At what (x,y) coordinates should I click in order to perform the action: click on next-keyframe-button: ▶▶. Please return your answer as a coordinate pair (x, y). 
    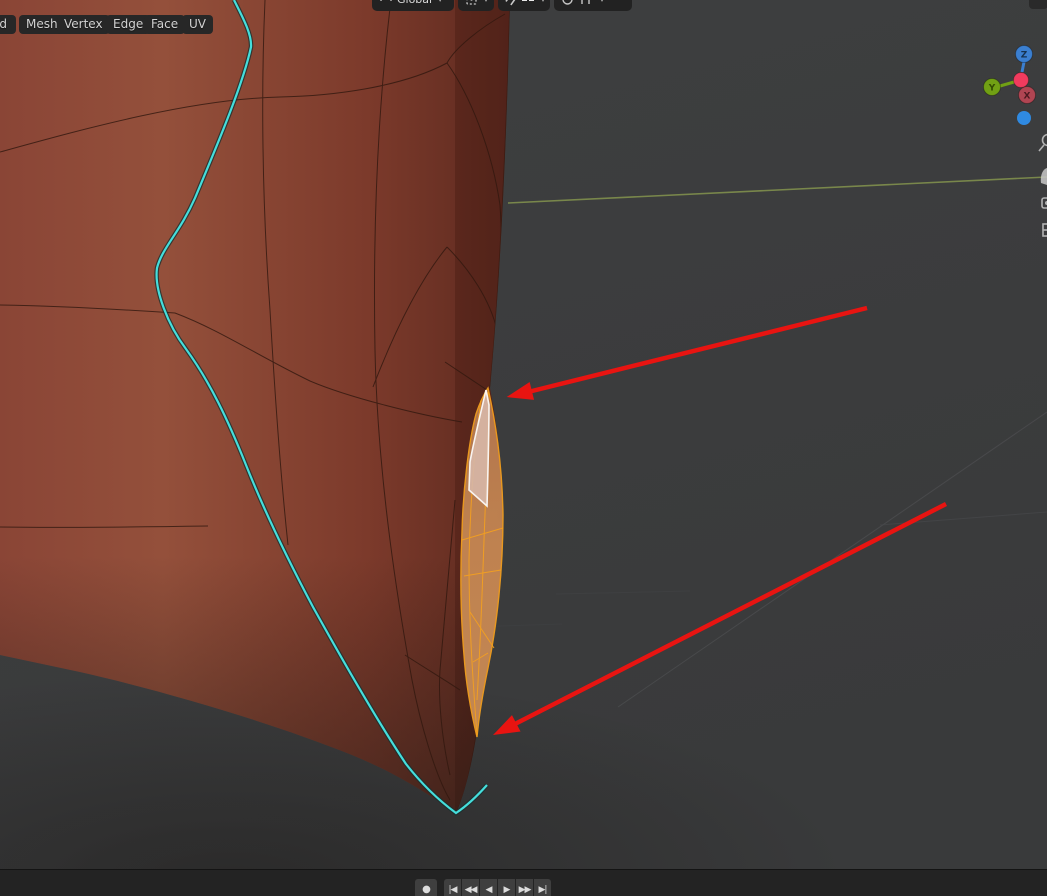
    Looking at the image, I should click on (524, 887).